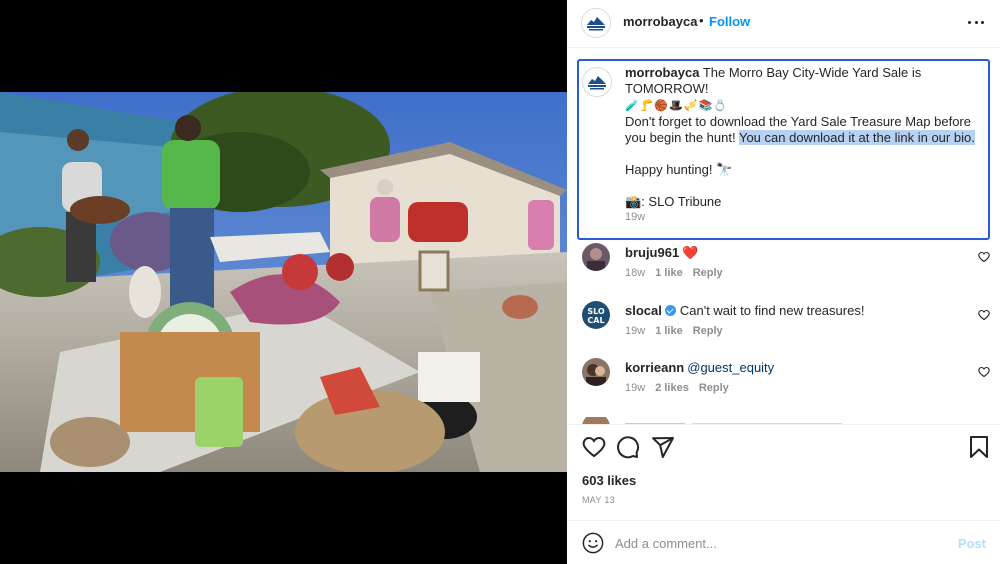  Describe the element at coordinates (593, 543) in the screenshot. I see `emoji-icon` at that location.